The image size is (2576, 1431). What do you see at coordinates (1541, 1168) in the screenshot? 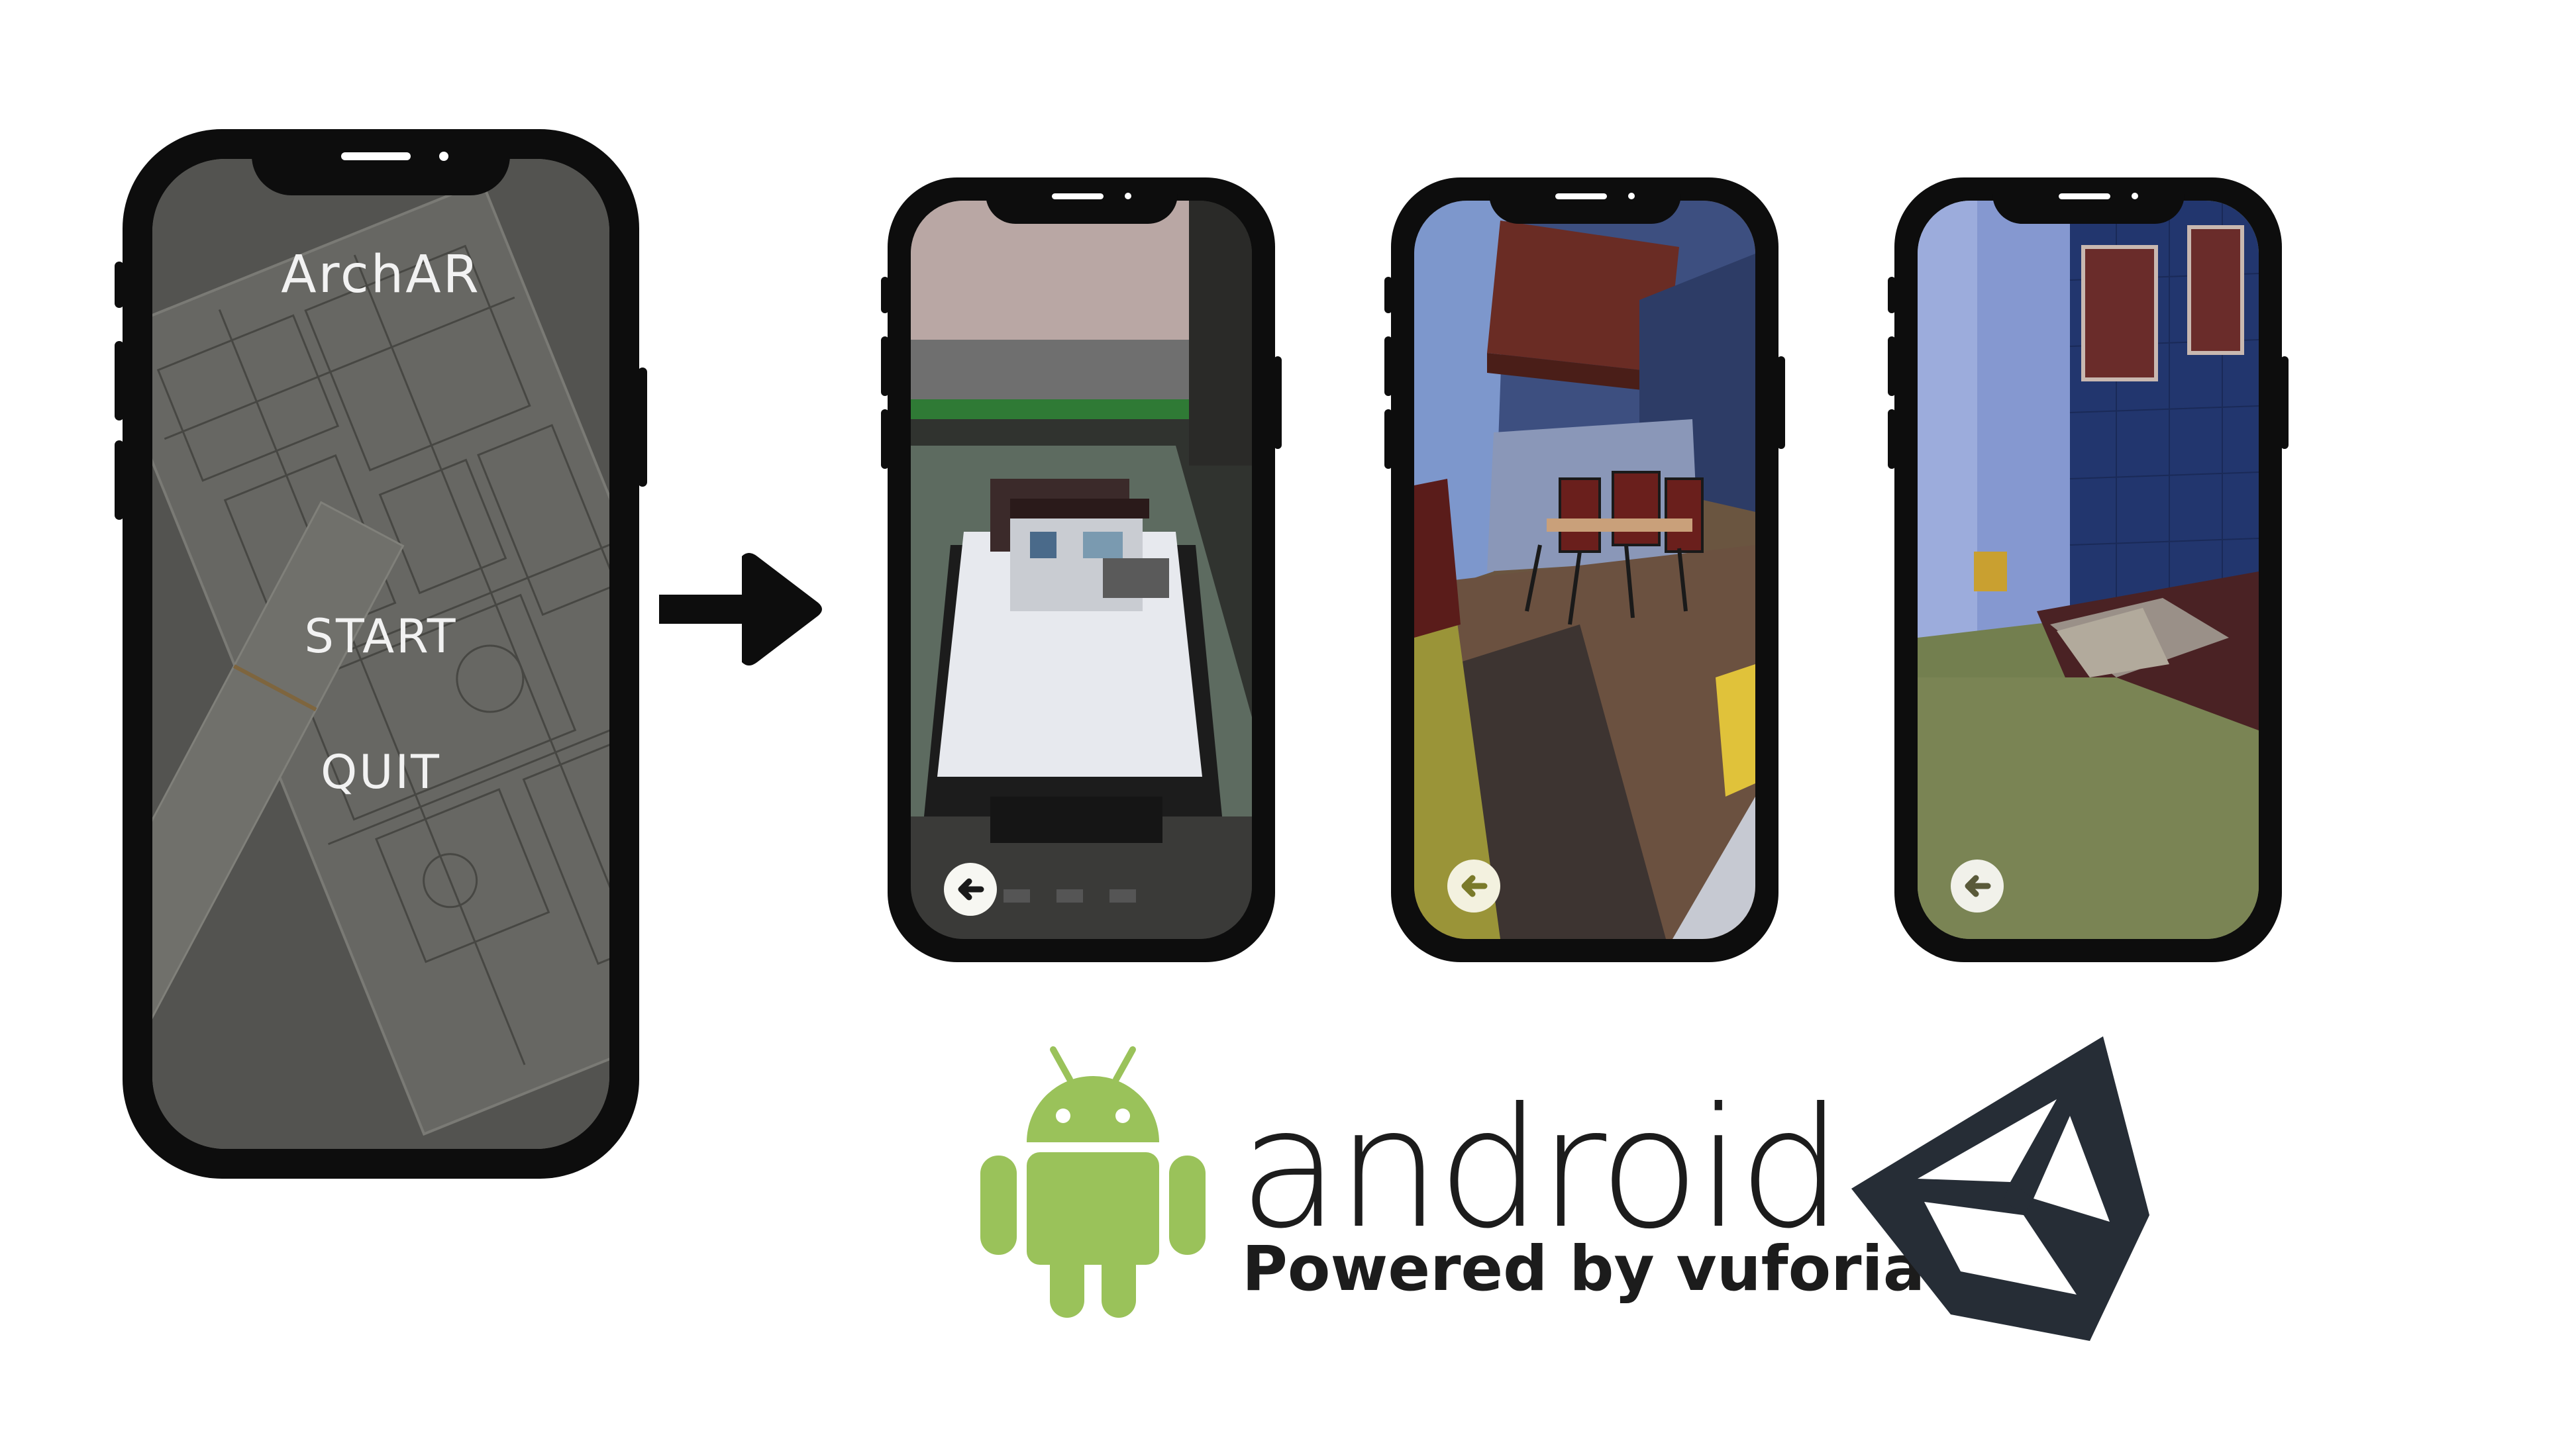
I see `android-wordmark: android` at bounding box center [1541, 1168].